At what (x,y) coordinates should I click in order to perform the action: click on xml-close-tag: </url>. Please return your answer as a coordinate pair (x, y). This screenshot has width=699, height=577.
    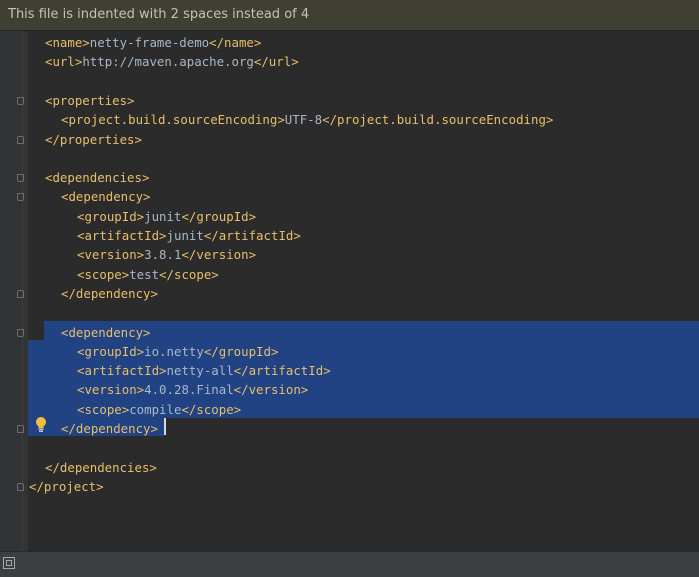
    Looking at the image, I should click on (276, 62).